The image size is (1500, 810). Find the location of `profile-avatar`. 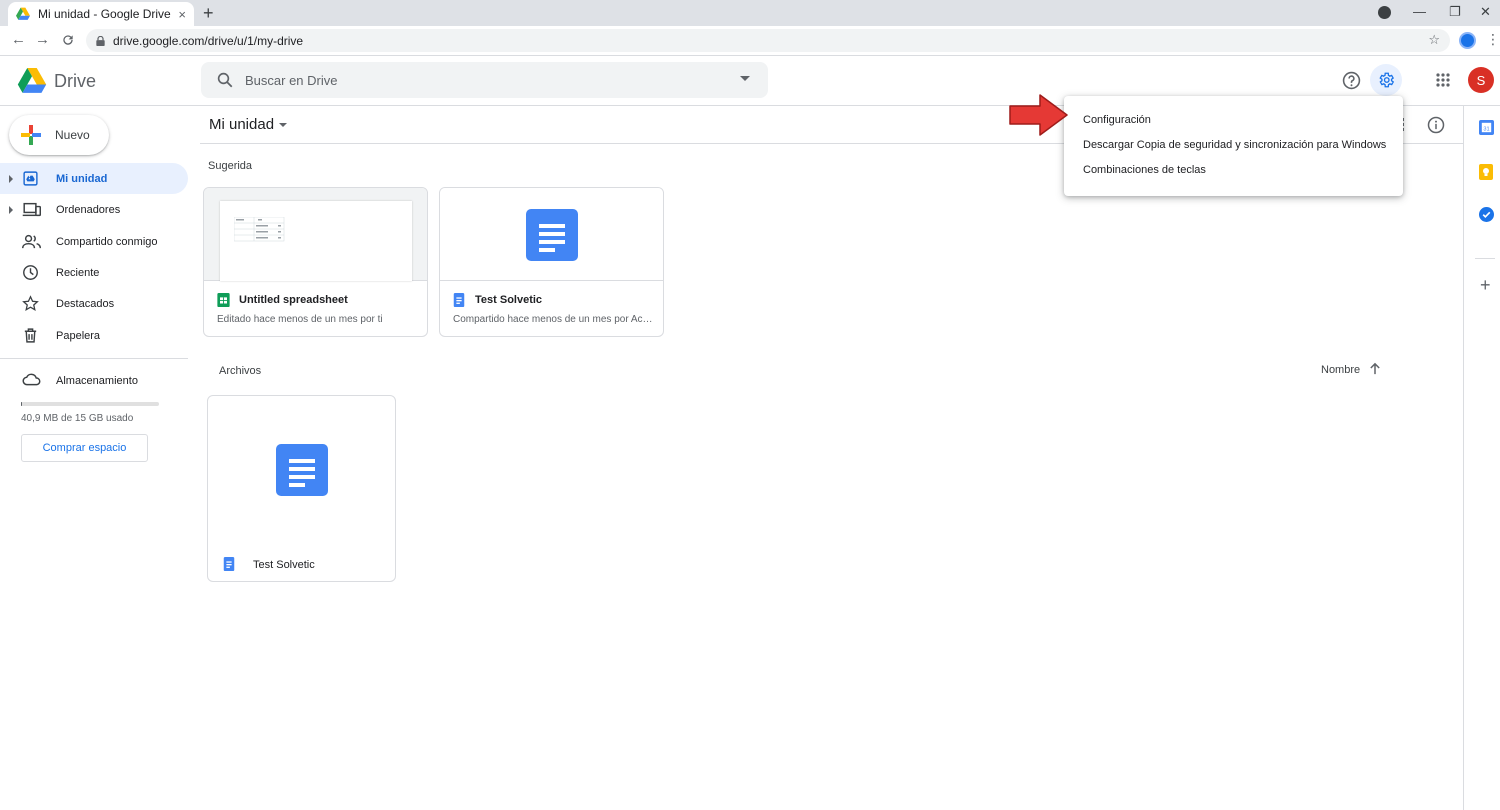

profile-avatar is located at coordinates (1467, 40).